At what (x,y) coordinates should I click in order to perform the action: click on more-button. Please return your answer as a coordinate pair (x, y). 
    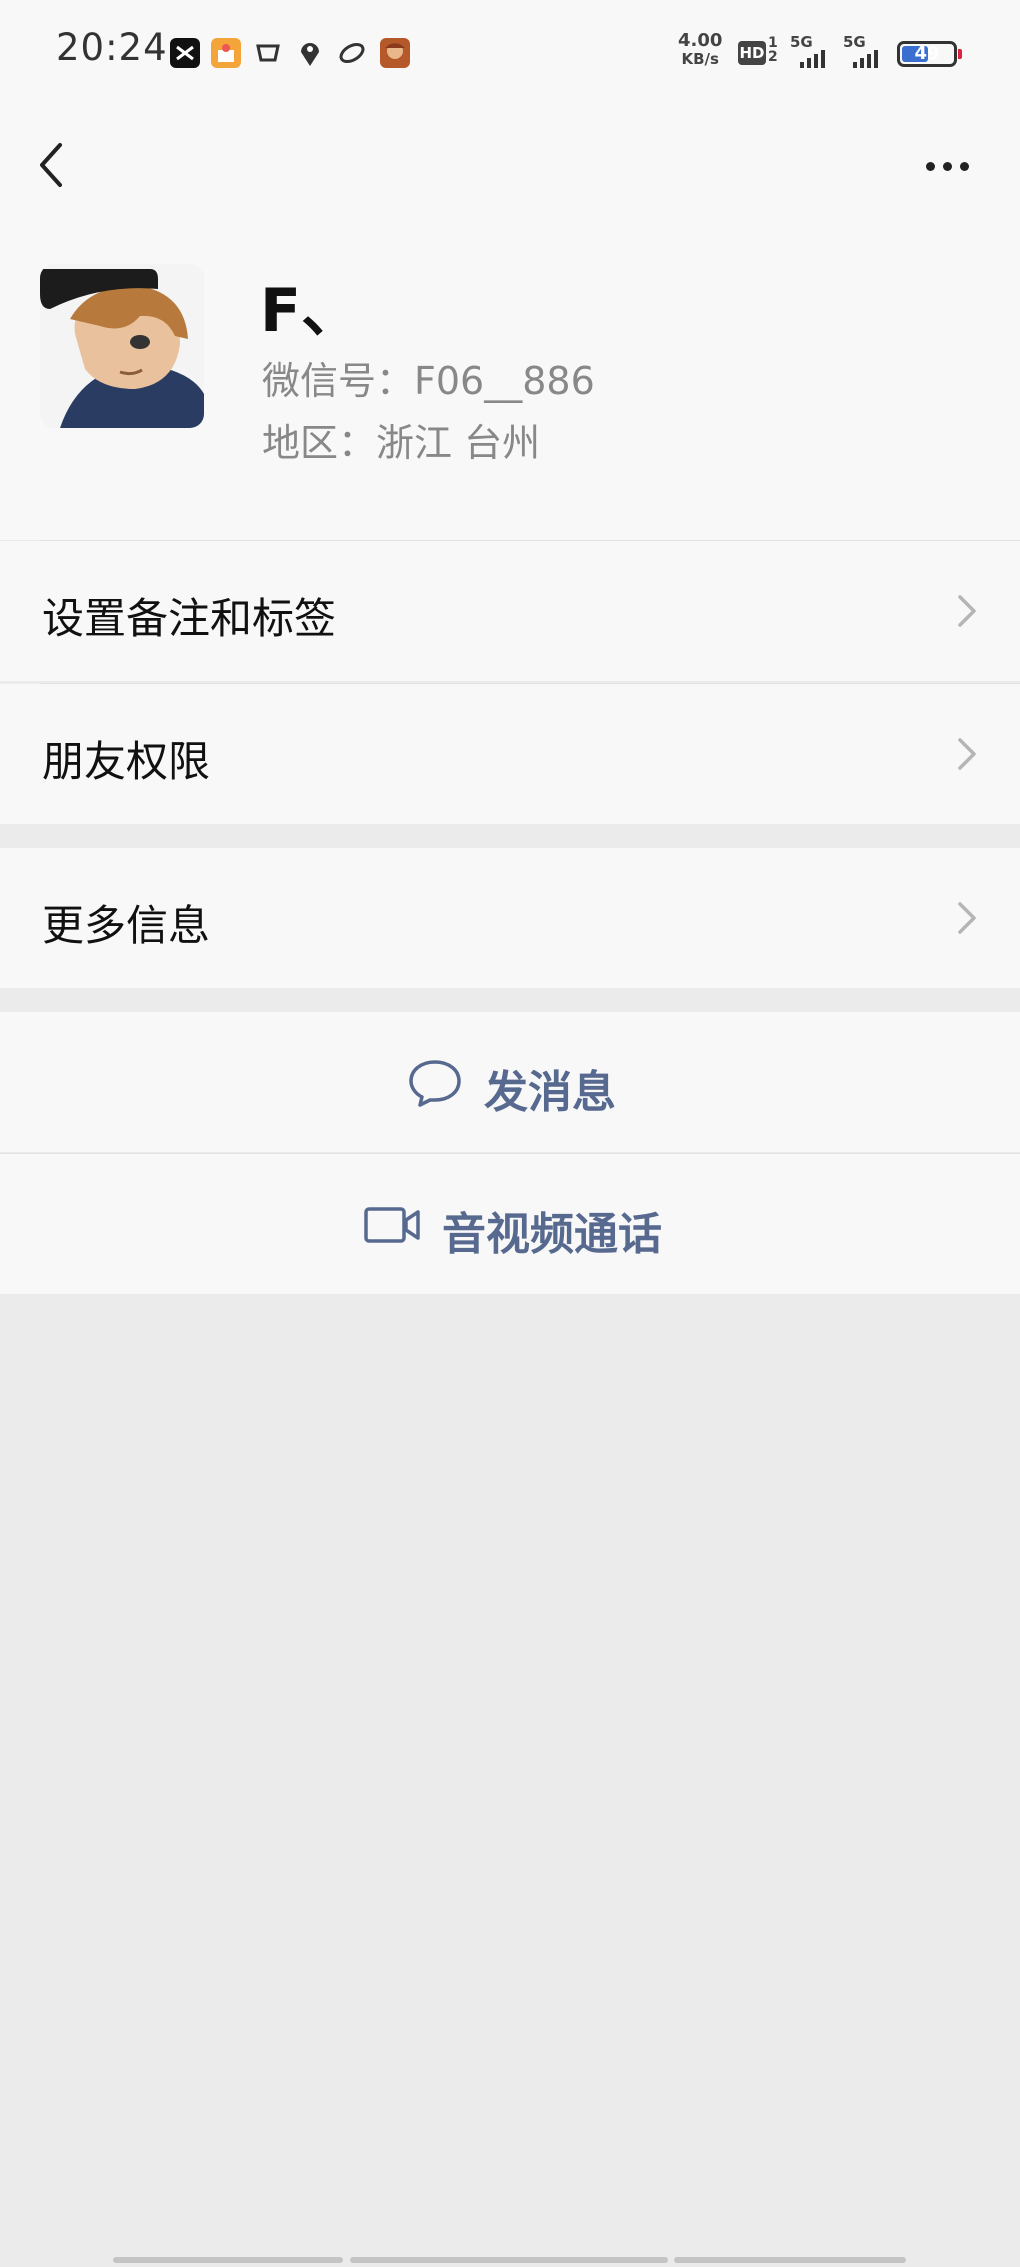
    Looking at the image, I should click on (948, 165).